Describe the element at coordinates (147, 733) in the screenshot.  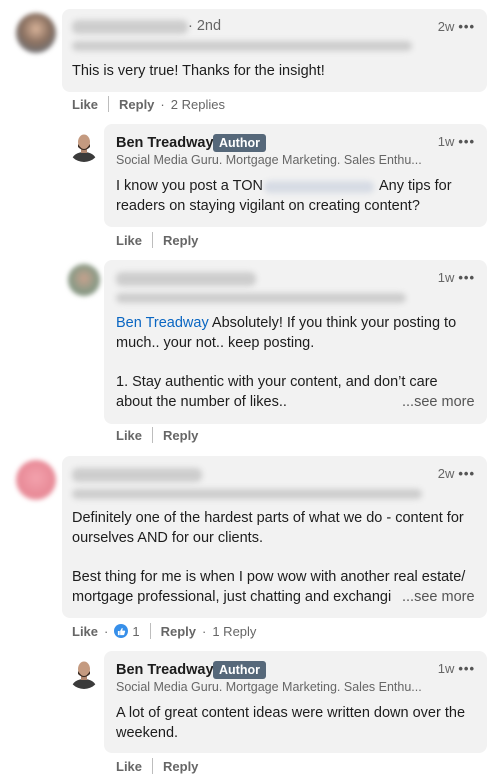
I see `reply-text-line2: weekend.` at that location.